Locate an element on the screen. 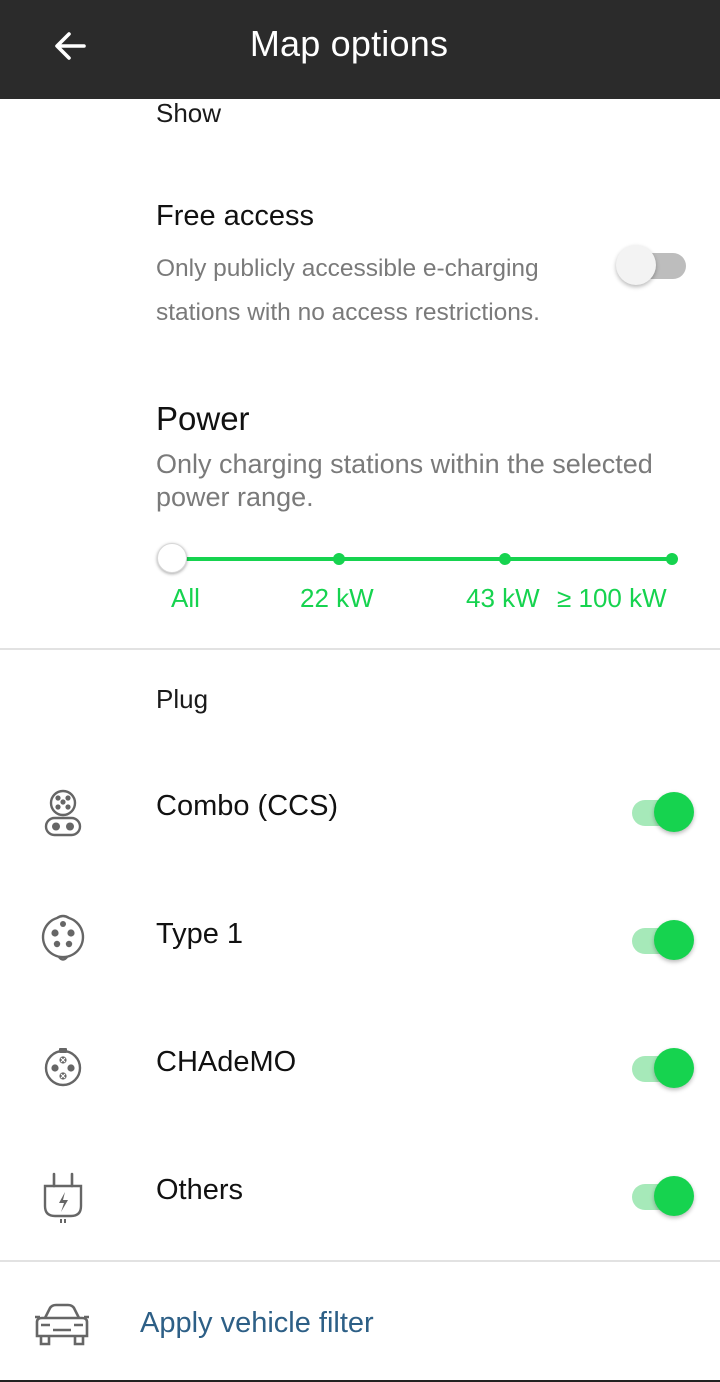 Image resolution: width=720 pixels, height=1382 pixels. section-label-plug: Plug is located at coordinates (182, 699).